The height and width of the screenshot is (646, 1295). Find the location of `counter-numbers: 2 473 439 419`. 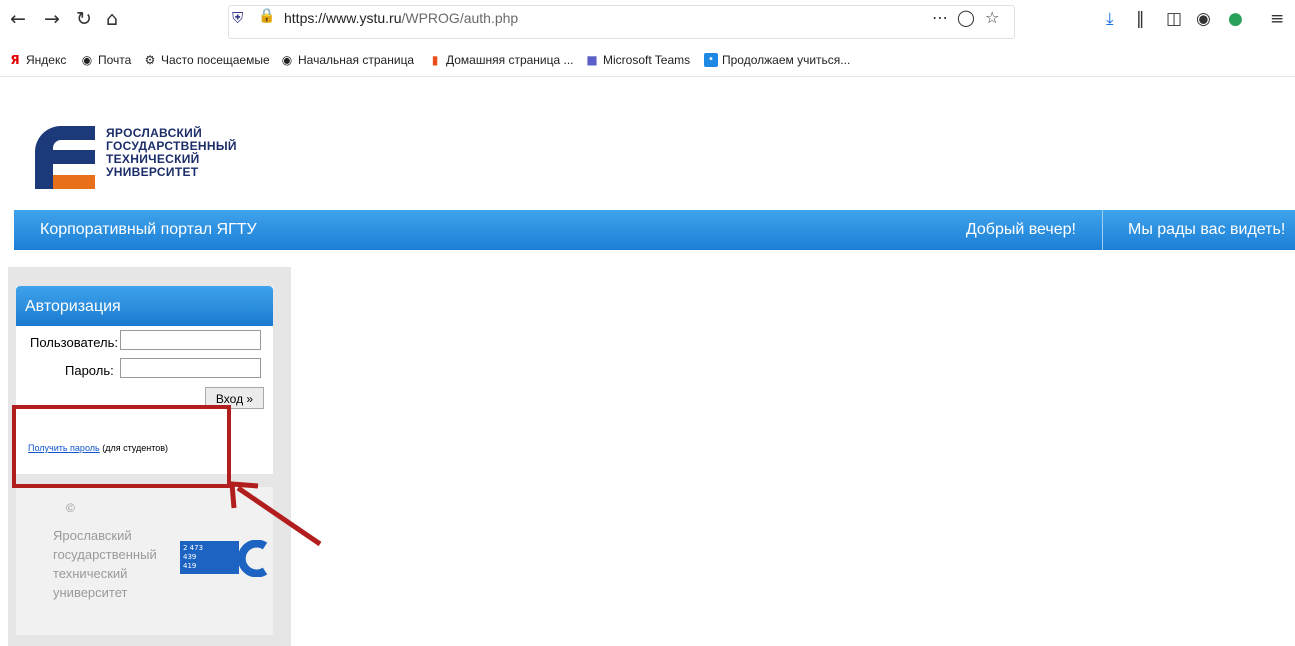

counter-numbers: 2 473 439 419 is located at coordinates (193, 557).